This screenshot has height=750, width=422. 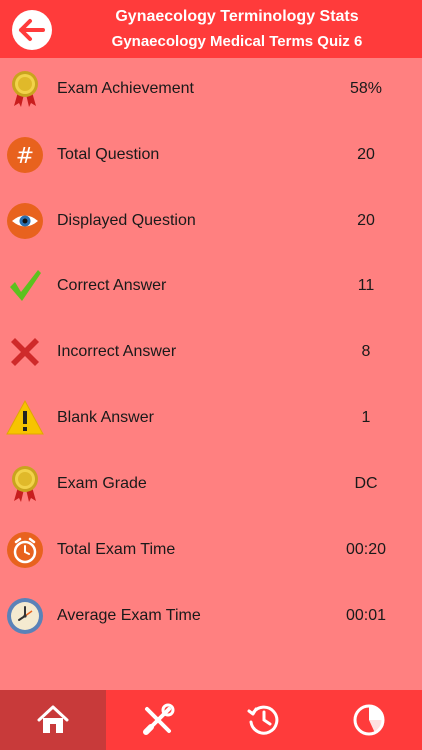 I want to click on page-subtitle: Gynaecology Medical Terms Quiz 6, so click(x=237, y=41).